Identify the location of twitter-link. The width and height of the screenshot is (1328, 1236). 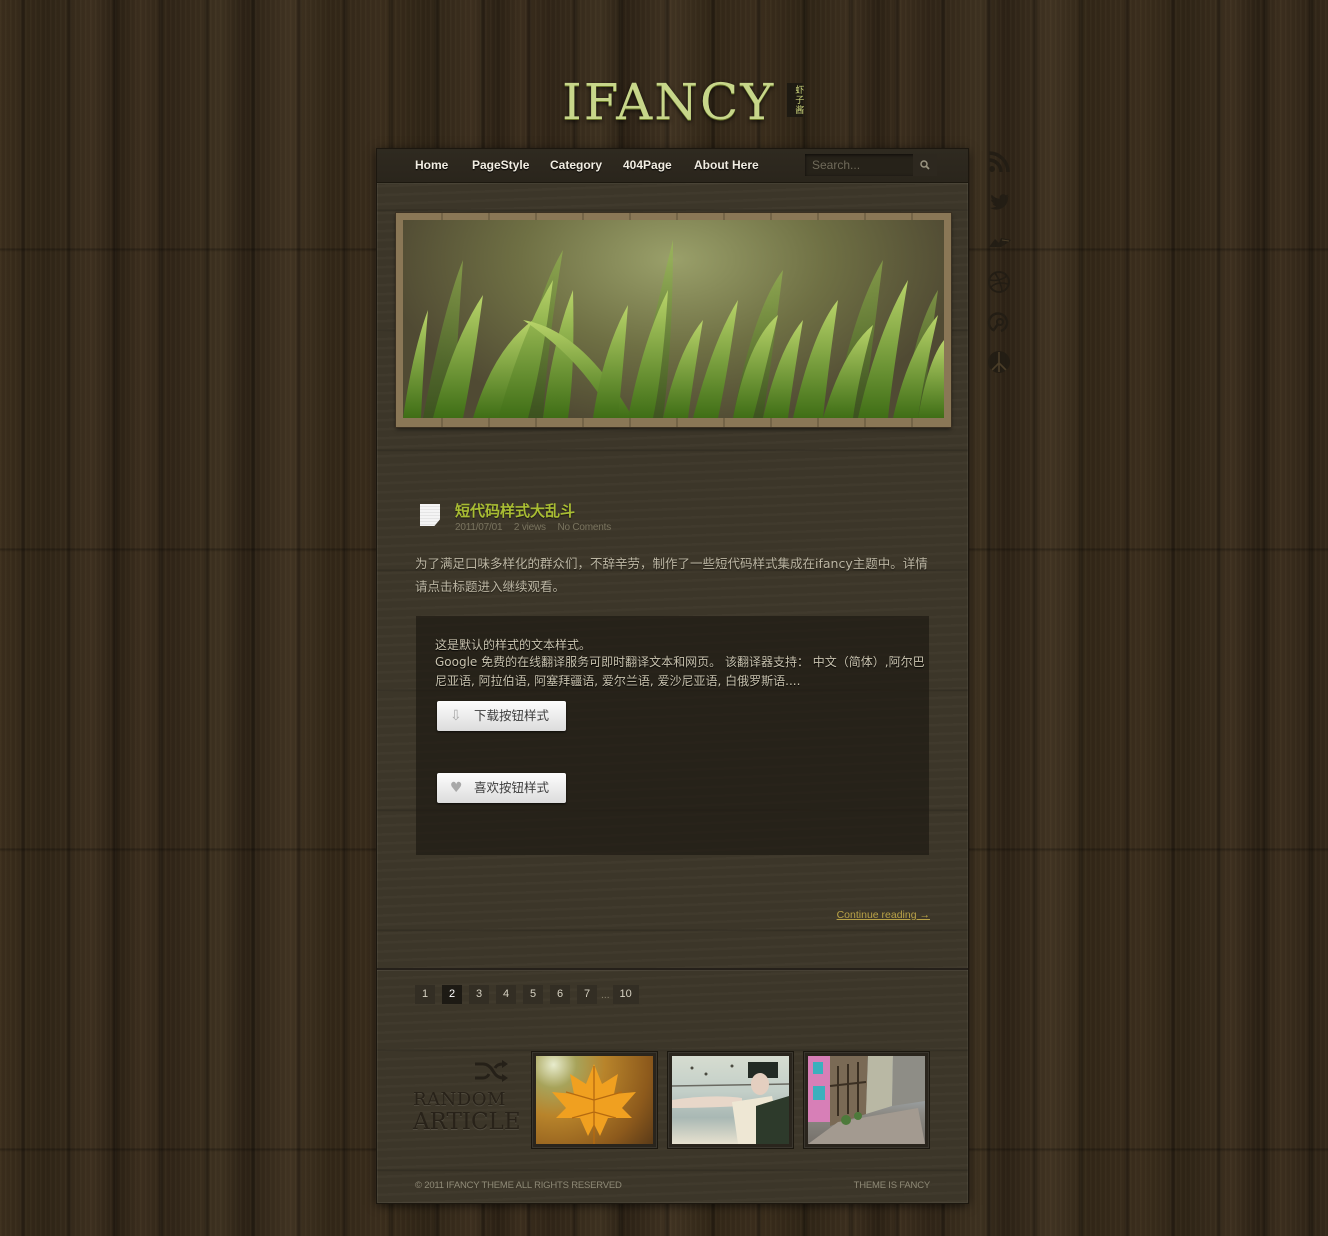
(999, 208).